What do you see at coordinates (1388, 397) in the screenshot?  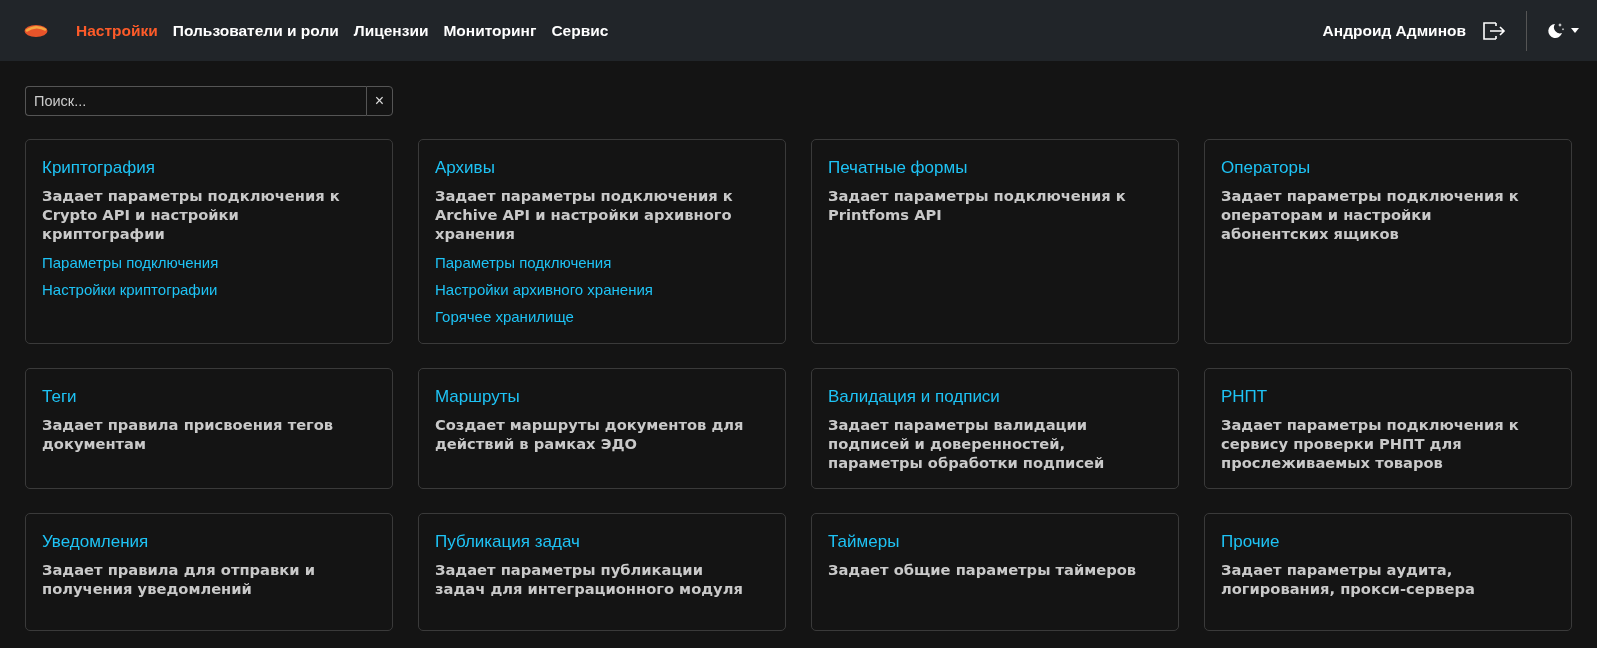 I see `card-title: РНПТ` at bounding box center [1388, 397].